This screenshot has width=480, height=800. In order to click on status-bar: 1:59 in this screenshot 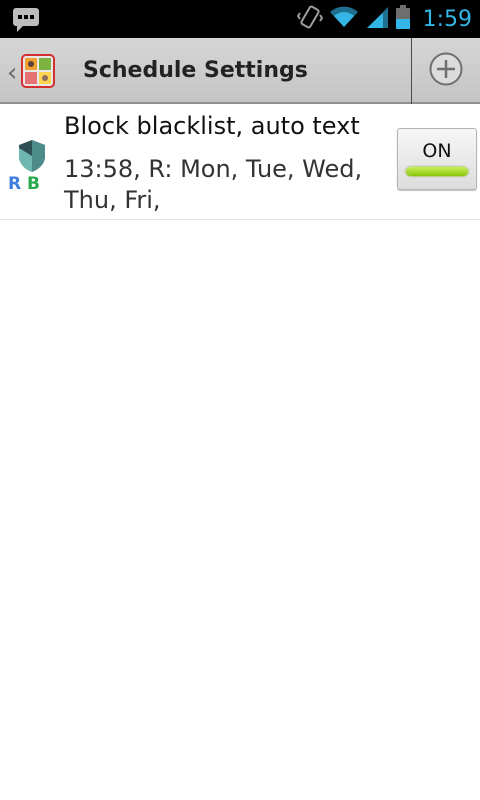, I will do `click(240, 19)`.